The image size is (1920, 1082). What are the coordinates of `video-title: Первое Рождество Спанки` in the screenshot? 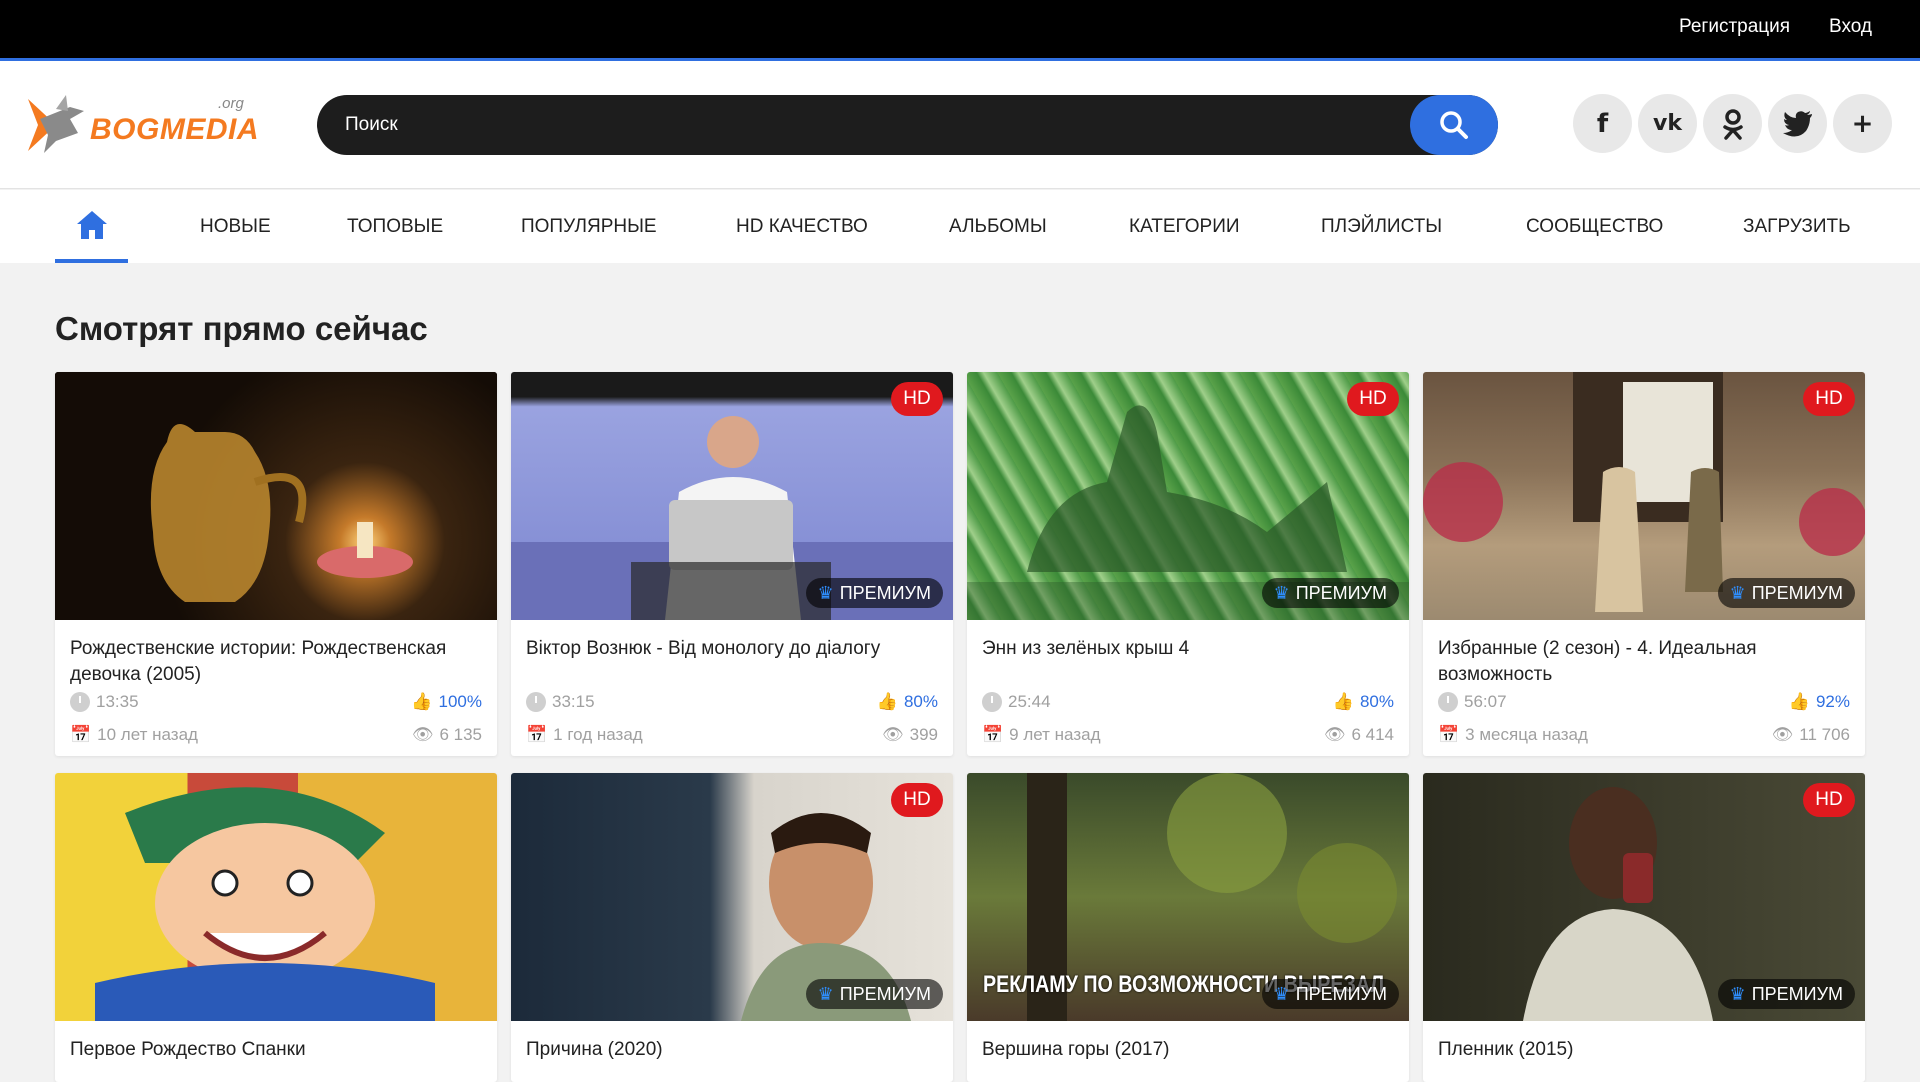 It's located at (275, 1050).